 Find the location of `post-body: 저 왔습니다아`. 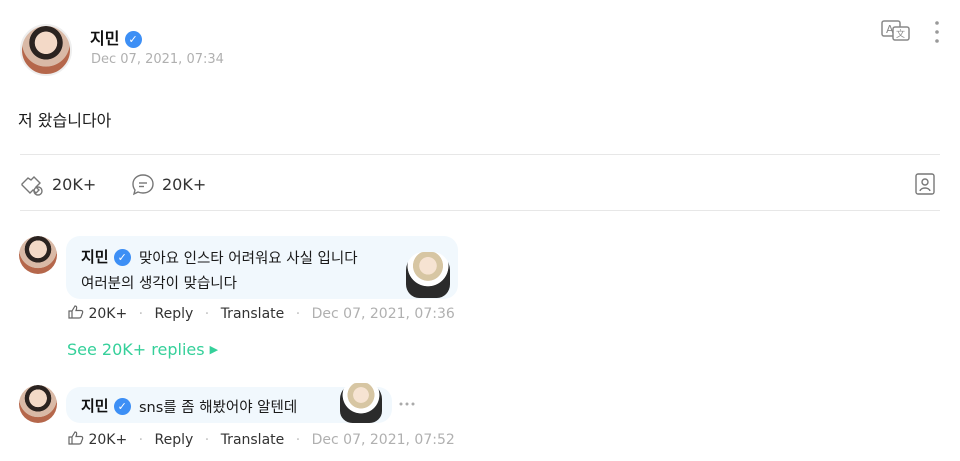

post-body: 저 왔습니다아 is located at coordinates (65, 120).